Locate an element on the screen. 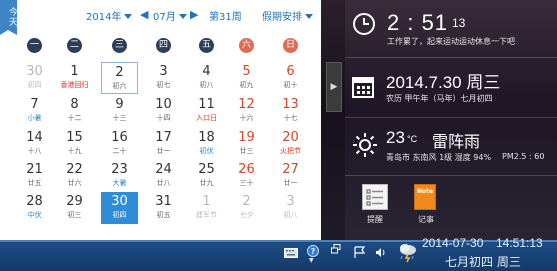 This screenshot has width=557, height=271. calendar-day: 3 初七 is located at coordinates (163, 78).